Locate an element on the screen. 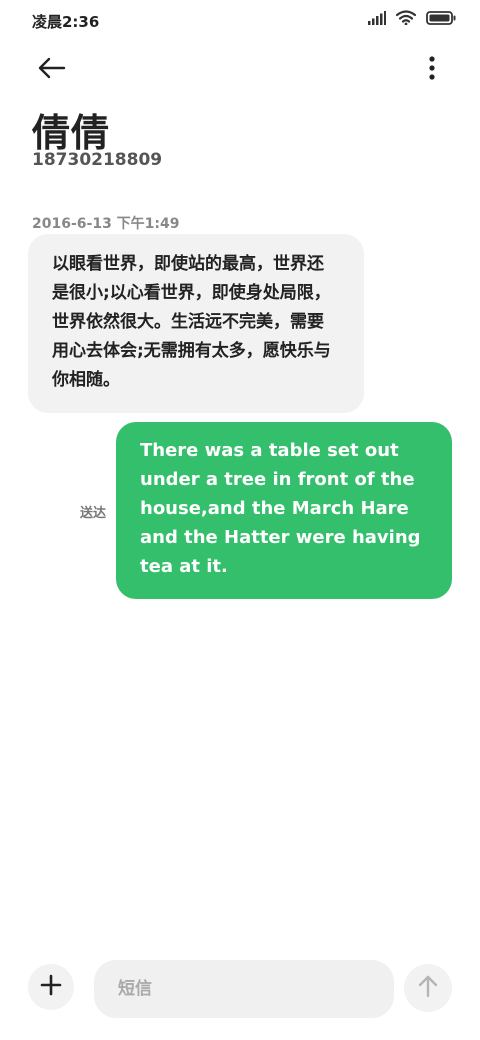 The image size is (480, 1040). more-options-button is located at coordinates (432, 70).